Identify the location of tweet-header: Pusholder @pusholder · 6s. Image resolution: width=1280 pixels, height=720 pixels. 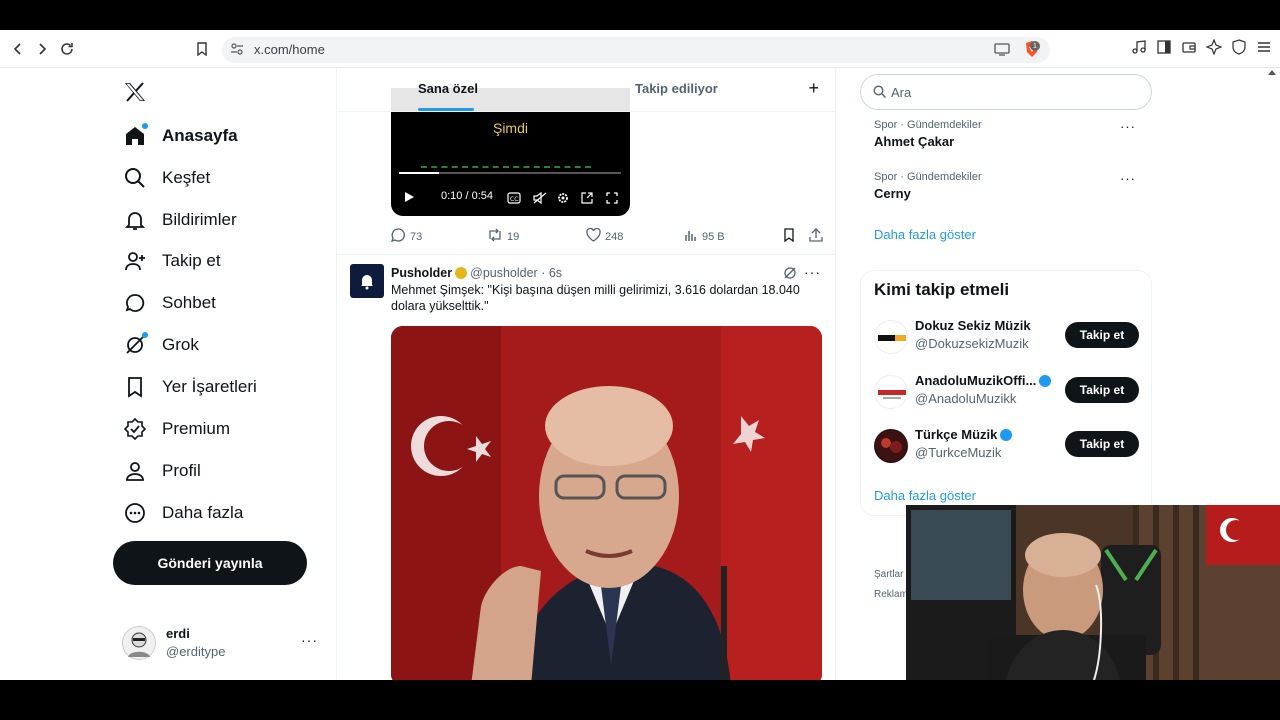
(476, 273).